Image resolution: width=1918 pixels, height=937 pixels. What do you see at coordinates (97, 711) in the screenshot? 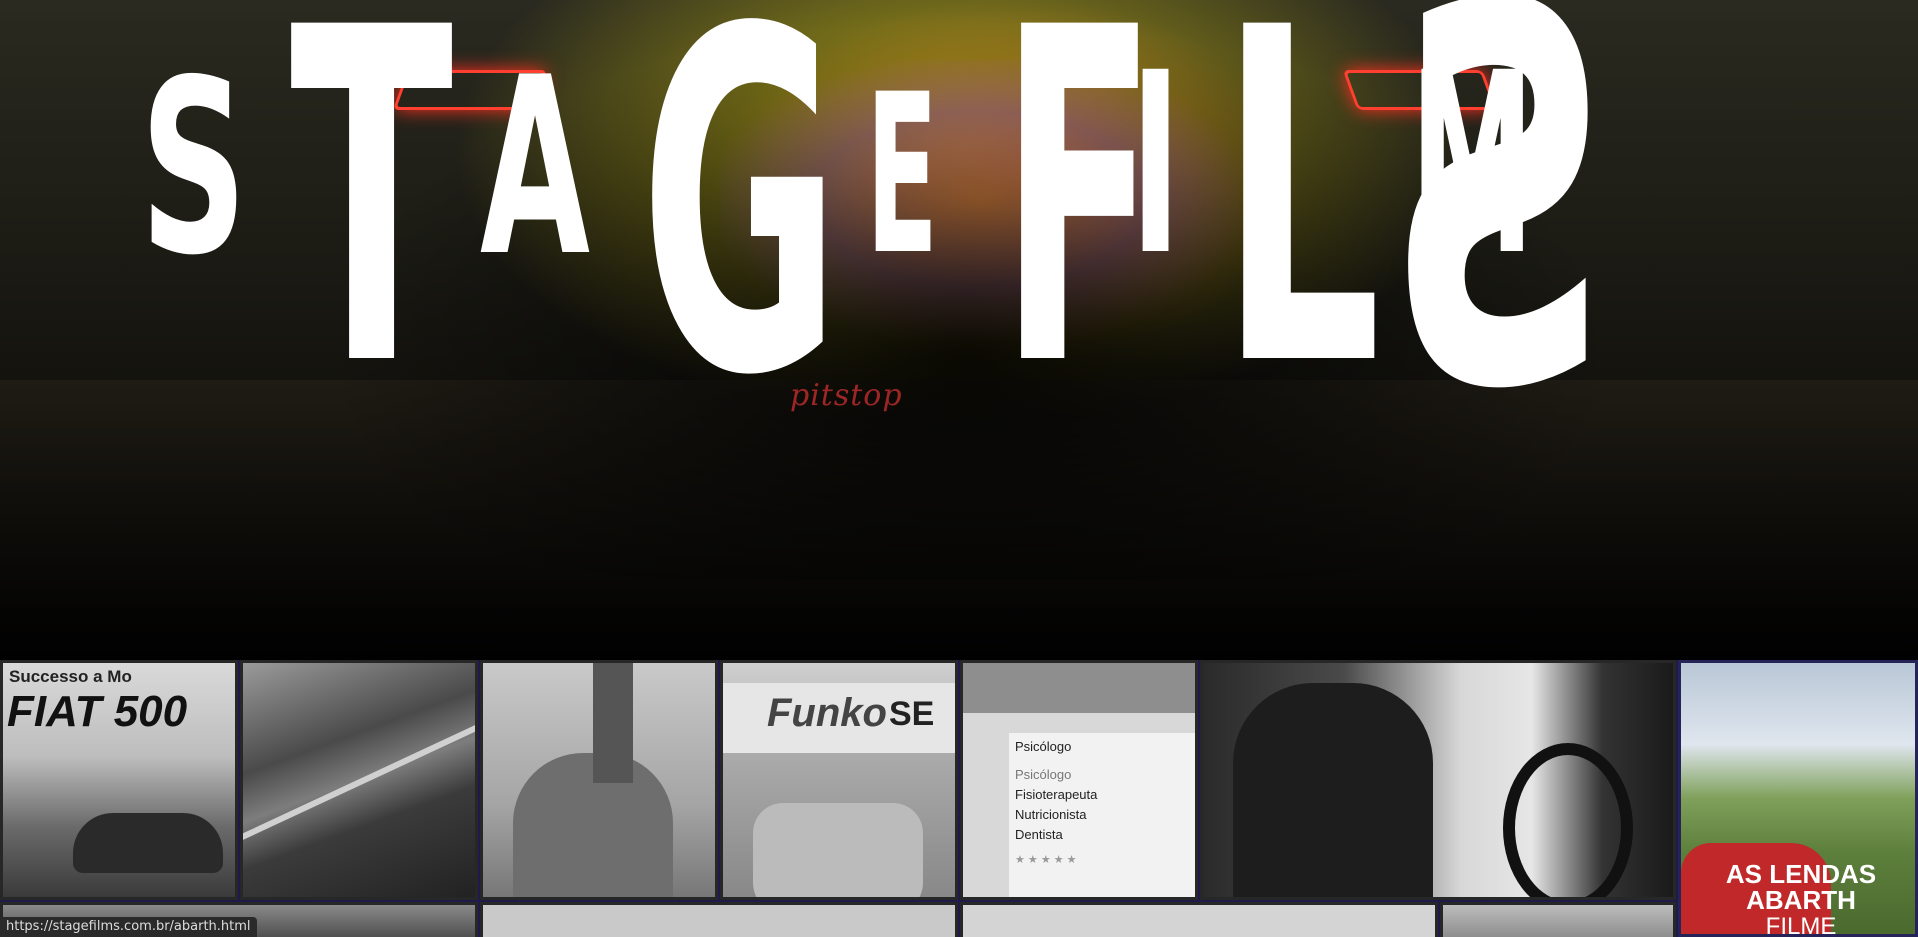
I see `tile-caption-big: FIAT 500` at bounding box center [97, 711].